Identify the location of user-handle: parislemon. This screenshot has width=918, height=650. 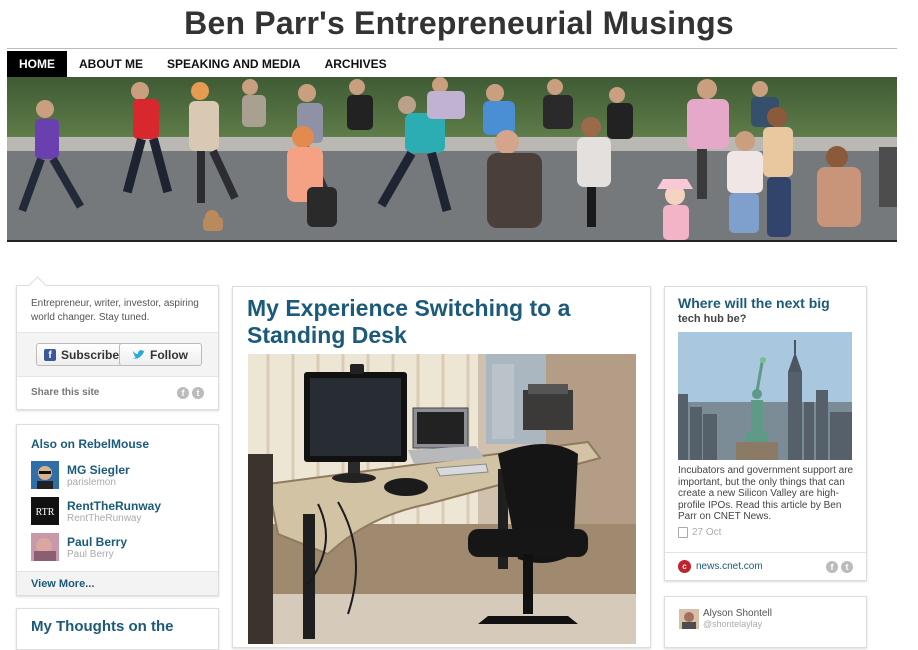
(91, 482).